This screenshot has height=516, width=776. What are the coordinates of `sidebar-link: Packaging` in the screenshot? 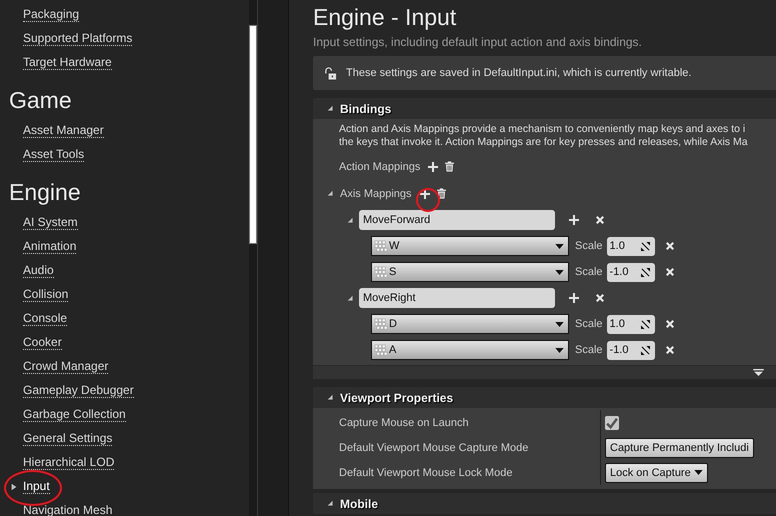 It's located at (51, 15).